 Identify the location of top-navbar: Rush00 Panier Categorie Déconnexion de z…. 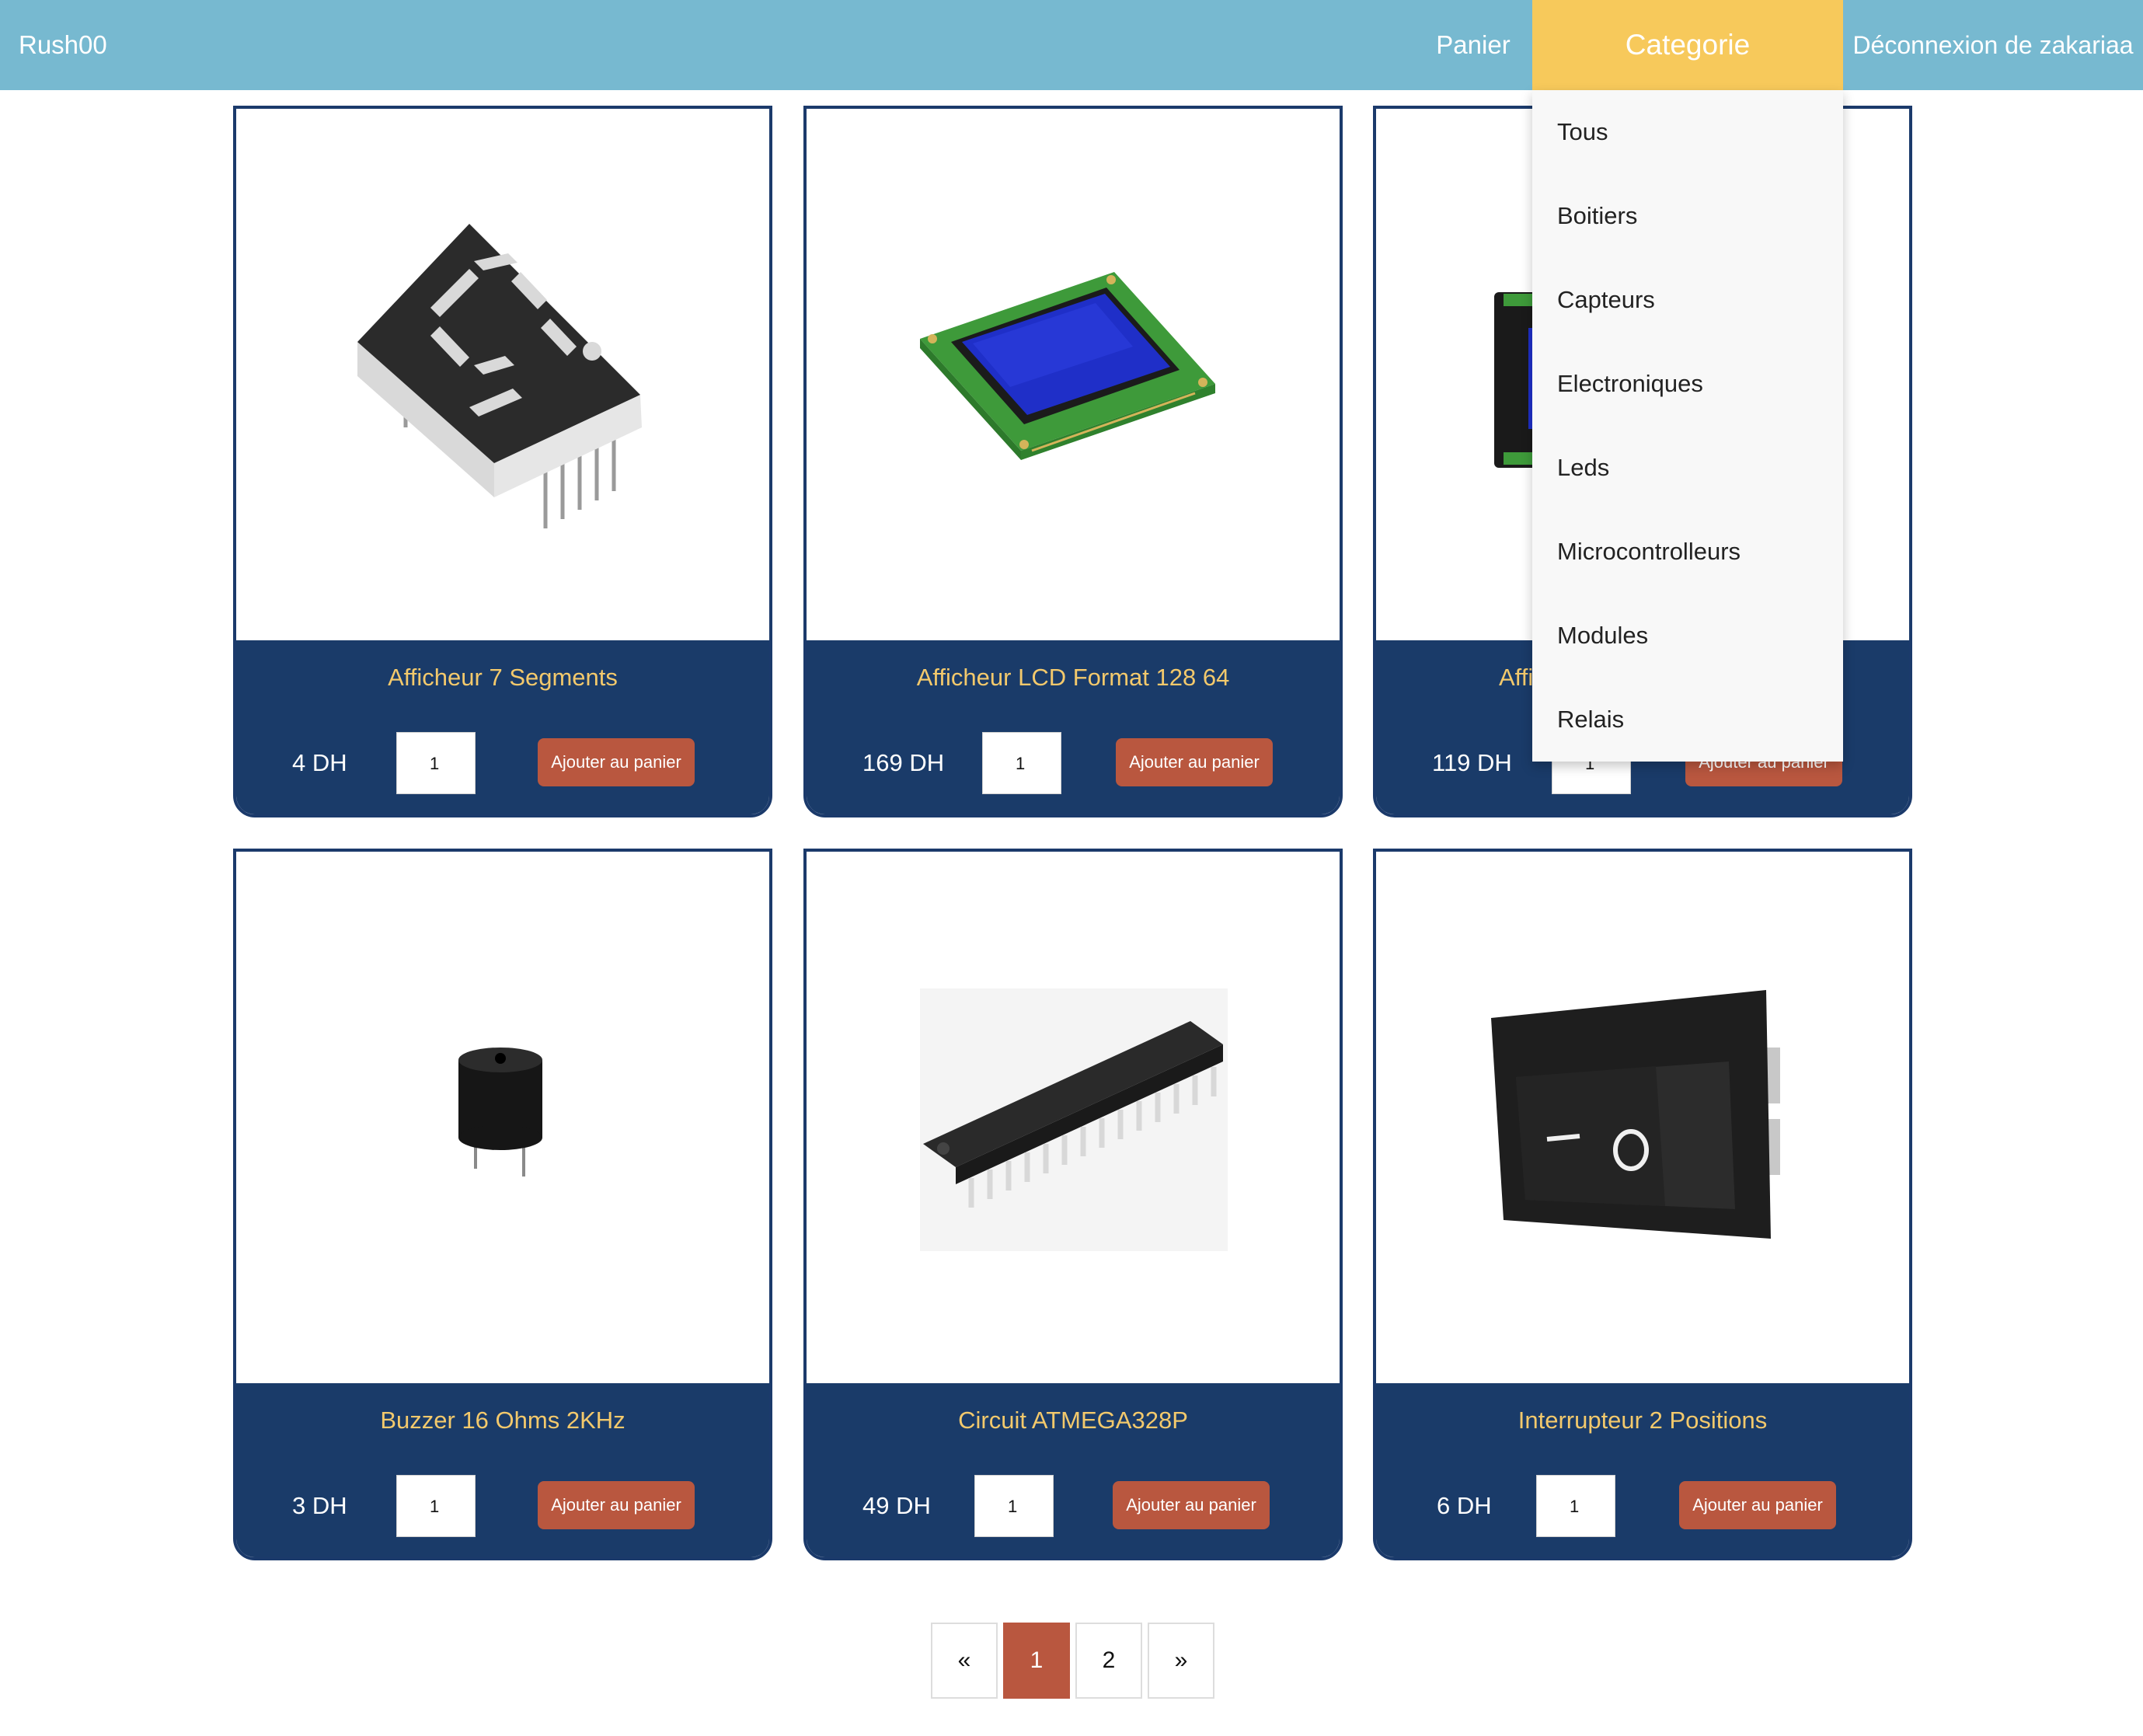
(1071, 45).